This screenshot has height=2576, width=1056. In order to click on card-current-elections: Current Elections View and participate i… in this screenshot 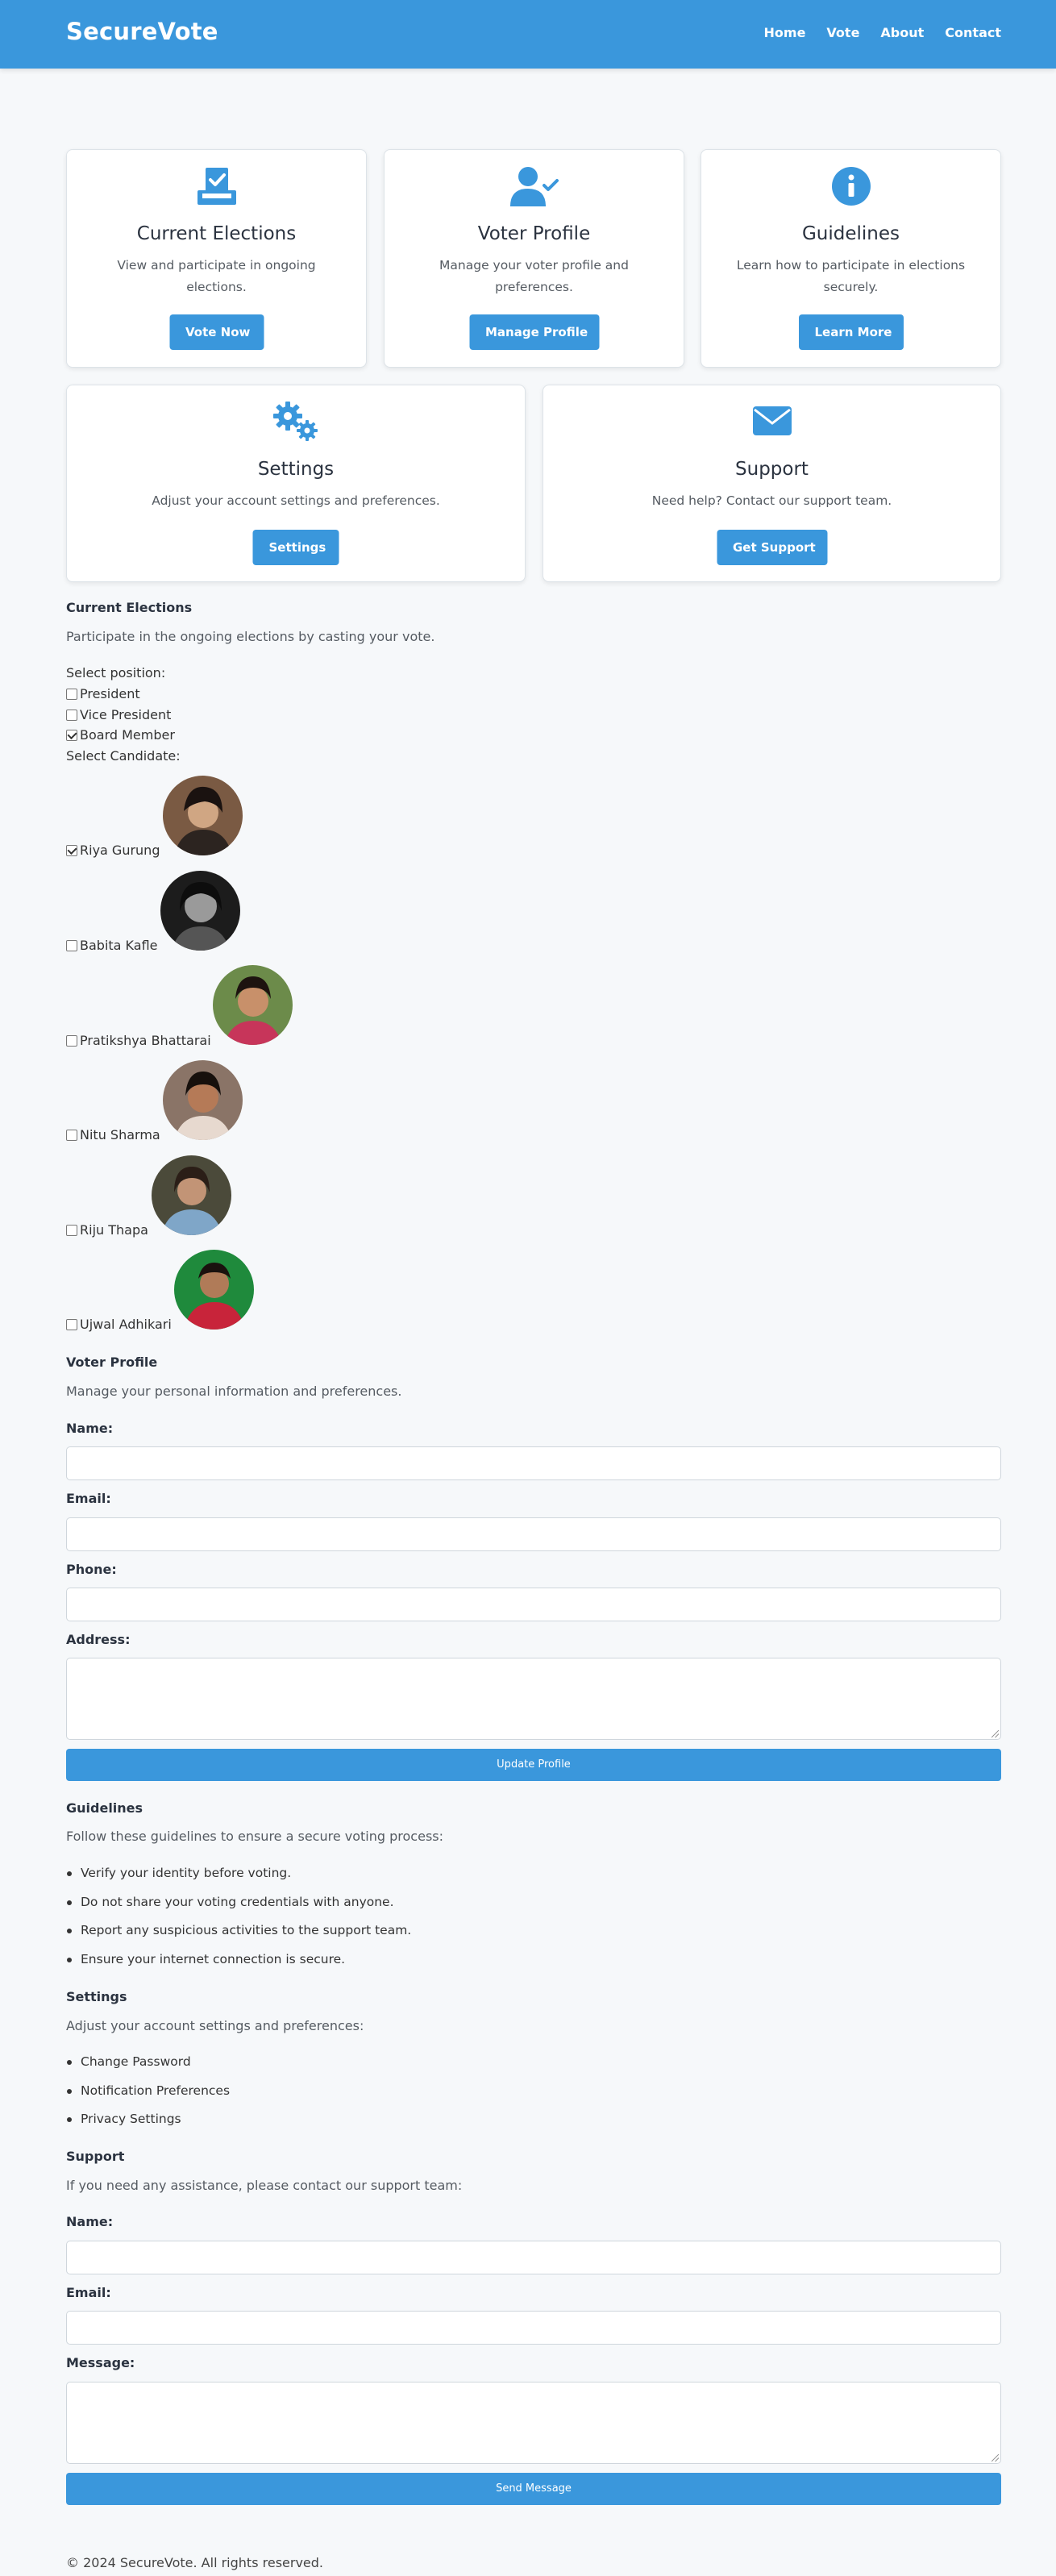, I will do `click(216, 258)`.